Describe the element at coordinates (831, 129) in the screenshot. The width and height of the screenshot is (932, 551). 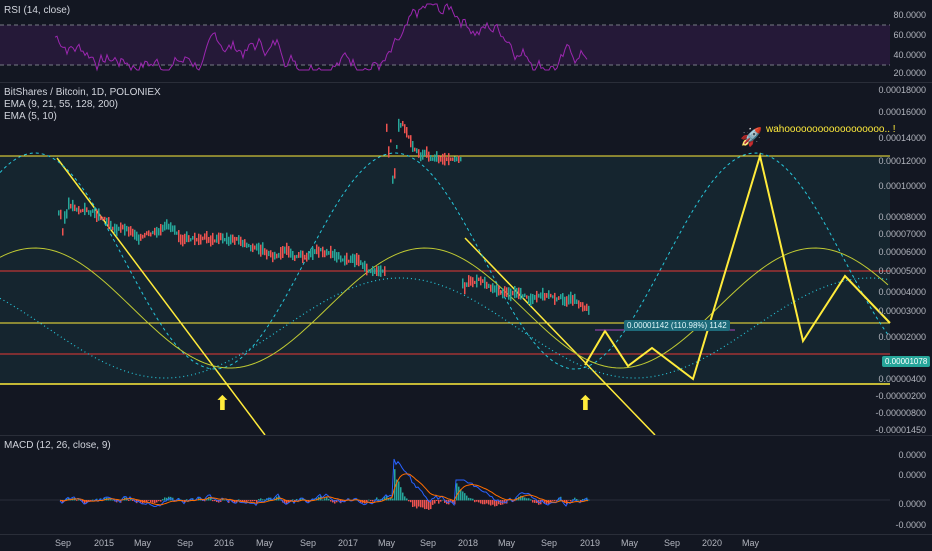
I see `annotation-text: wahoooooooooooooooooo.. !` at that location.